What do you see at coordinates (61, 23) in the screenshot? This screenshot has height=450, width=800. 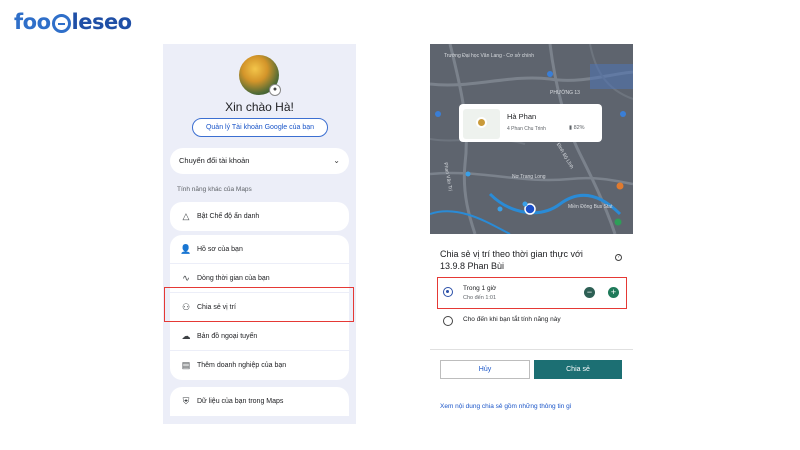 I see `logo-globe-icon` at bounding box center [61, 23].